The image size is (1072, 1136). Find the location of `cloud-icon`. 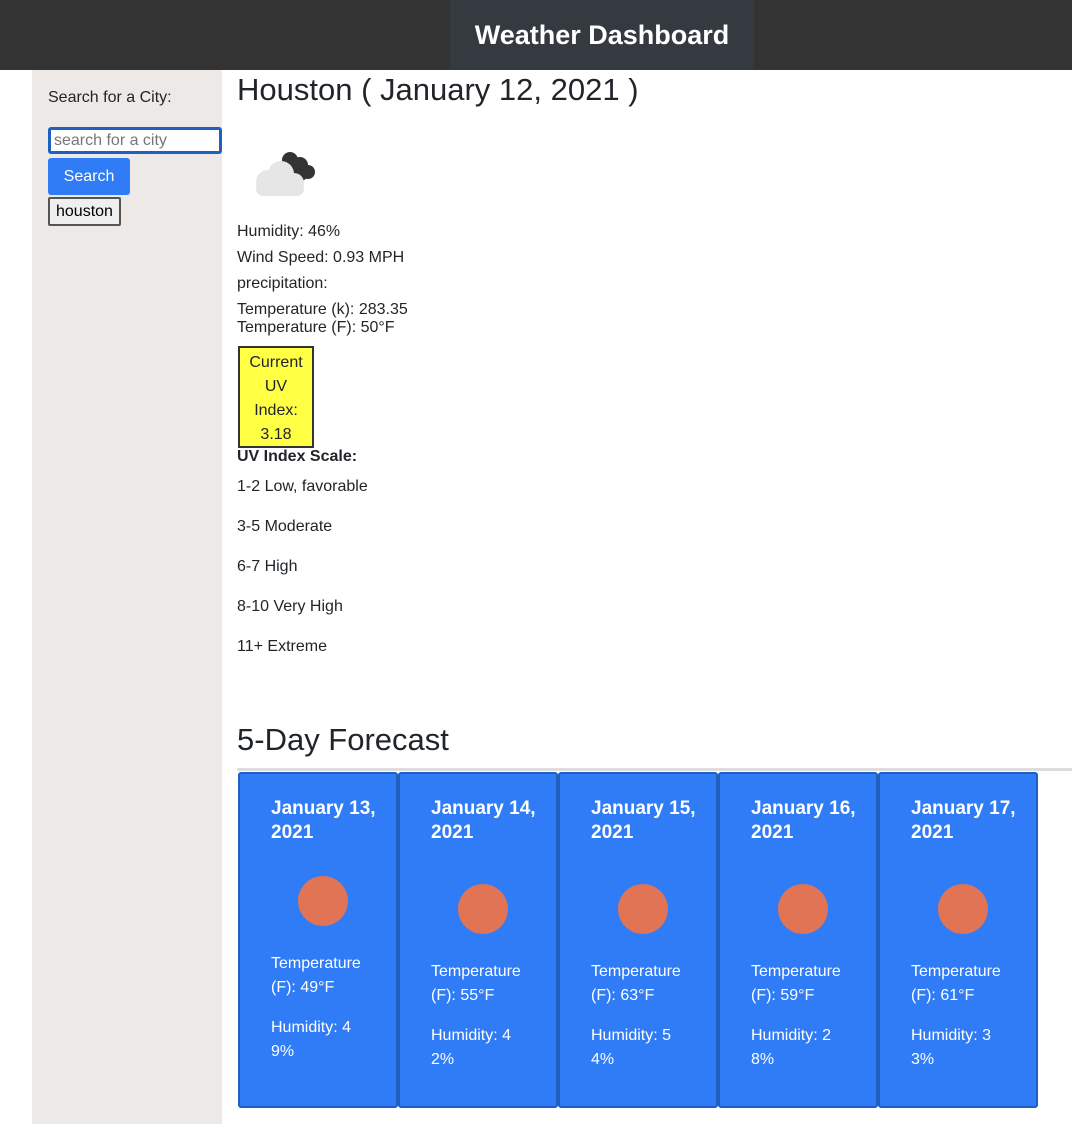

cloud-icon is located at coordinates (288, 173).